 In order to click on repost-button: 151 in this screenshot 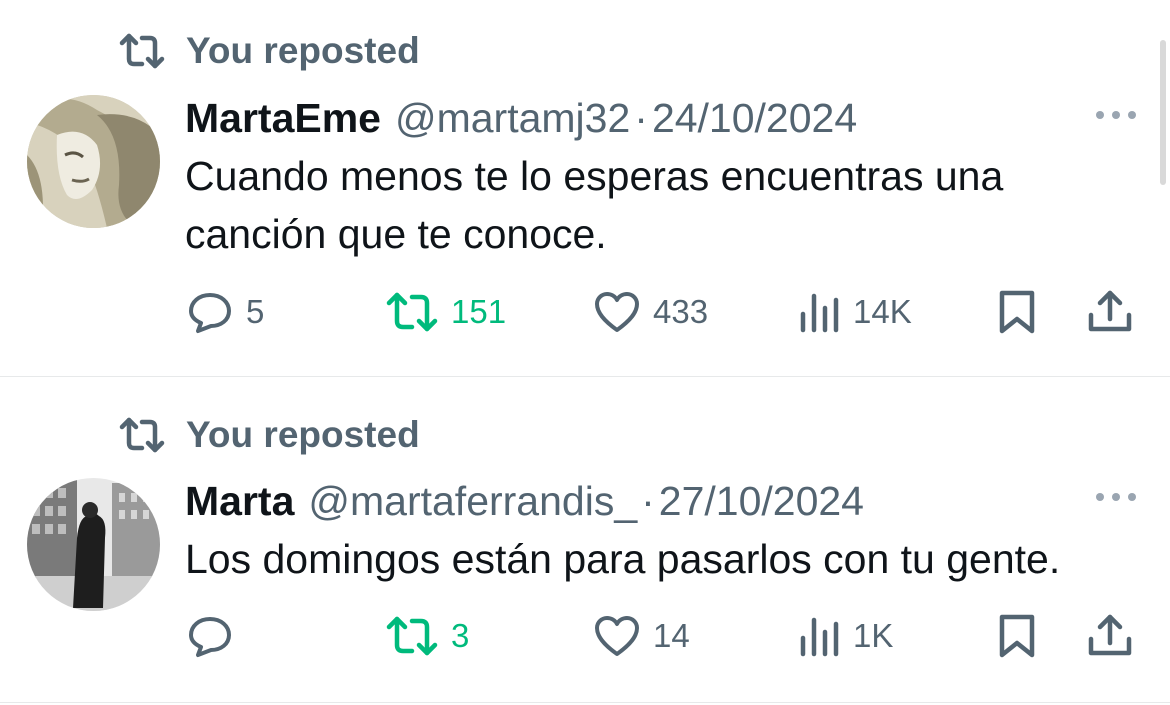, I will do `click(445, 312)`.